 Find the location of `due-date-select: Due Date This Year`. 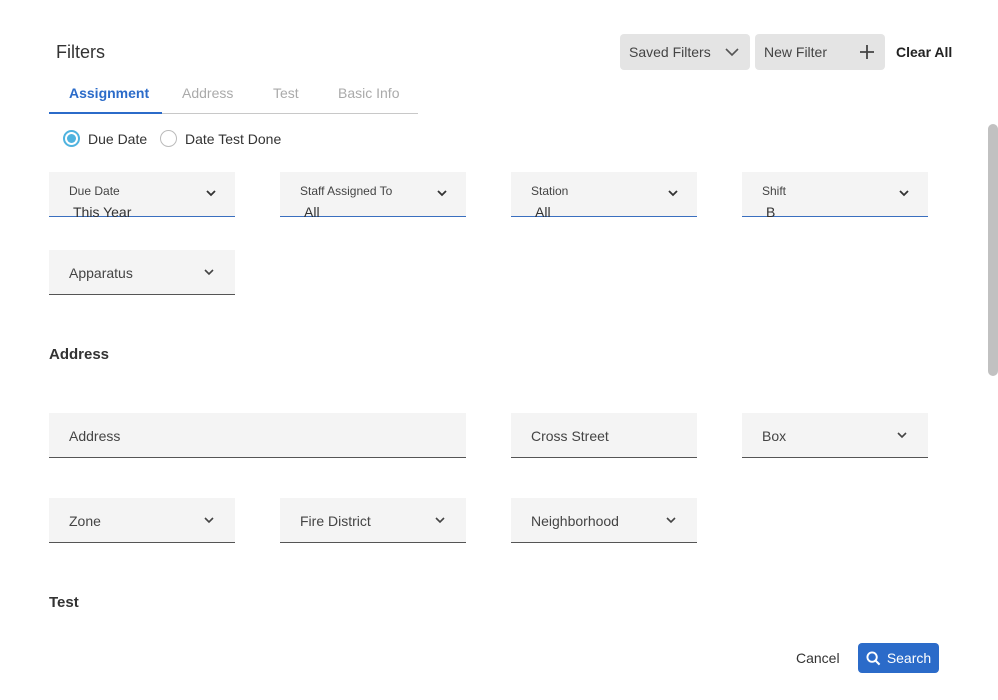

due-date-select: Due Date This Year is located at coordinates (142, 196).